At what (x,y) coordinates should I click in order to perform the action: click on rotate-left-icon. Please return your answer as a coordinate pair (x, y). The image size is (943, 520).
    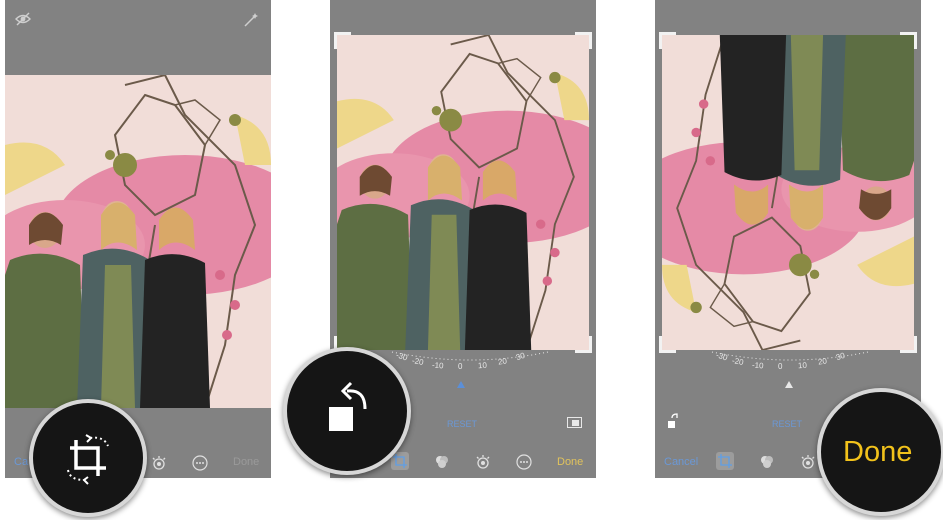
    Looking at the image, I should click on (347, 410).